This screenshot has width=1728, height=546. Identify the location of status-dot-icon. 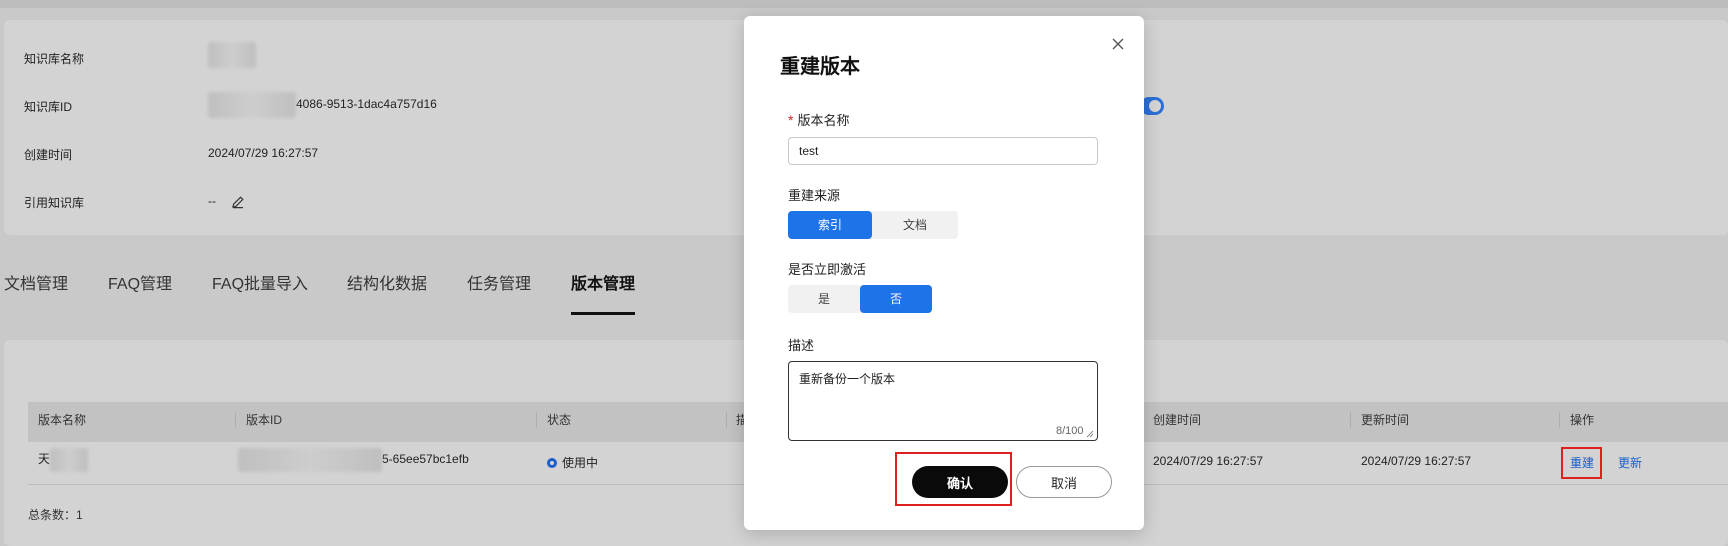
(552, 463).